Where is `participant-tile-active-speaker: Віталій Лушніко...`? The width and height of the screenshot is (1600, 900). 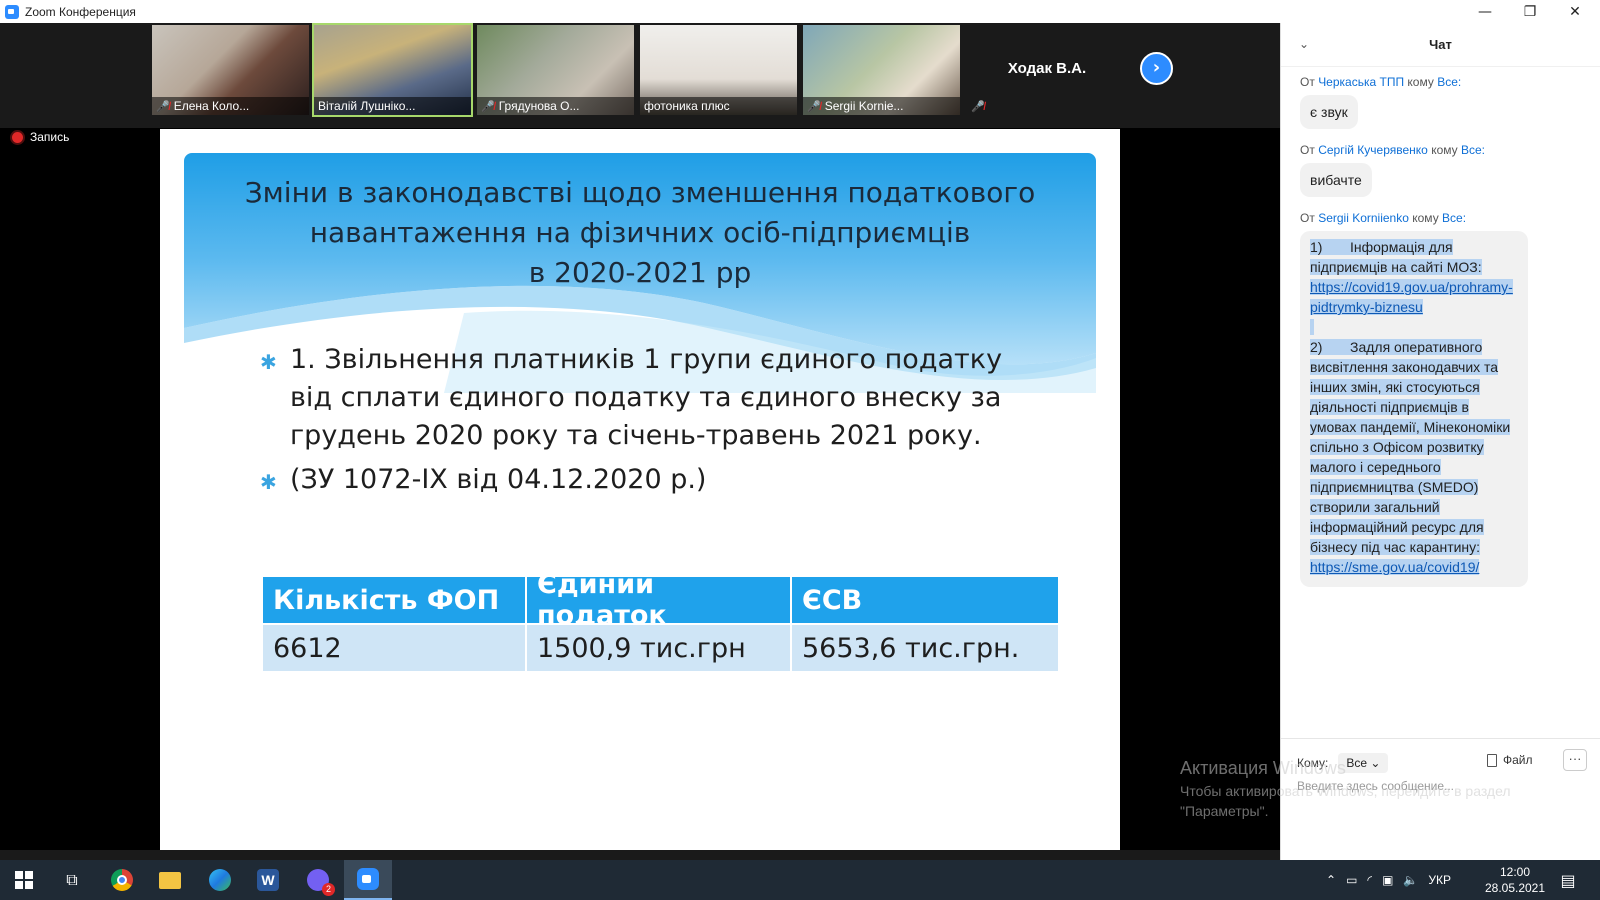
participant-tile-active-speaker: Віталій Лушніко... is located at coordinates (392, 70).